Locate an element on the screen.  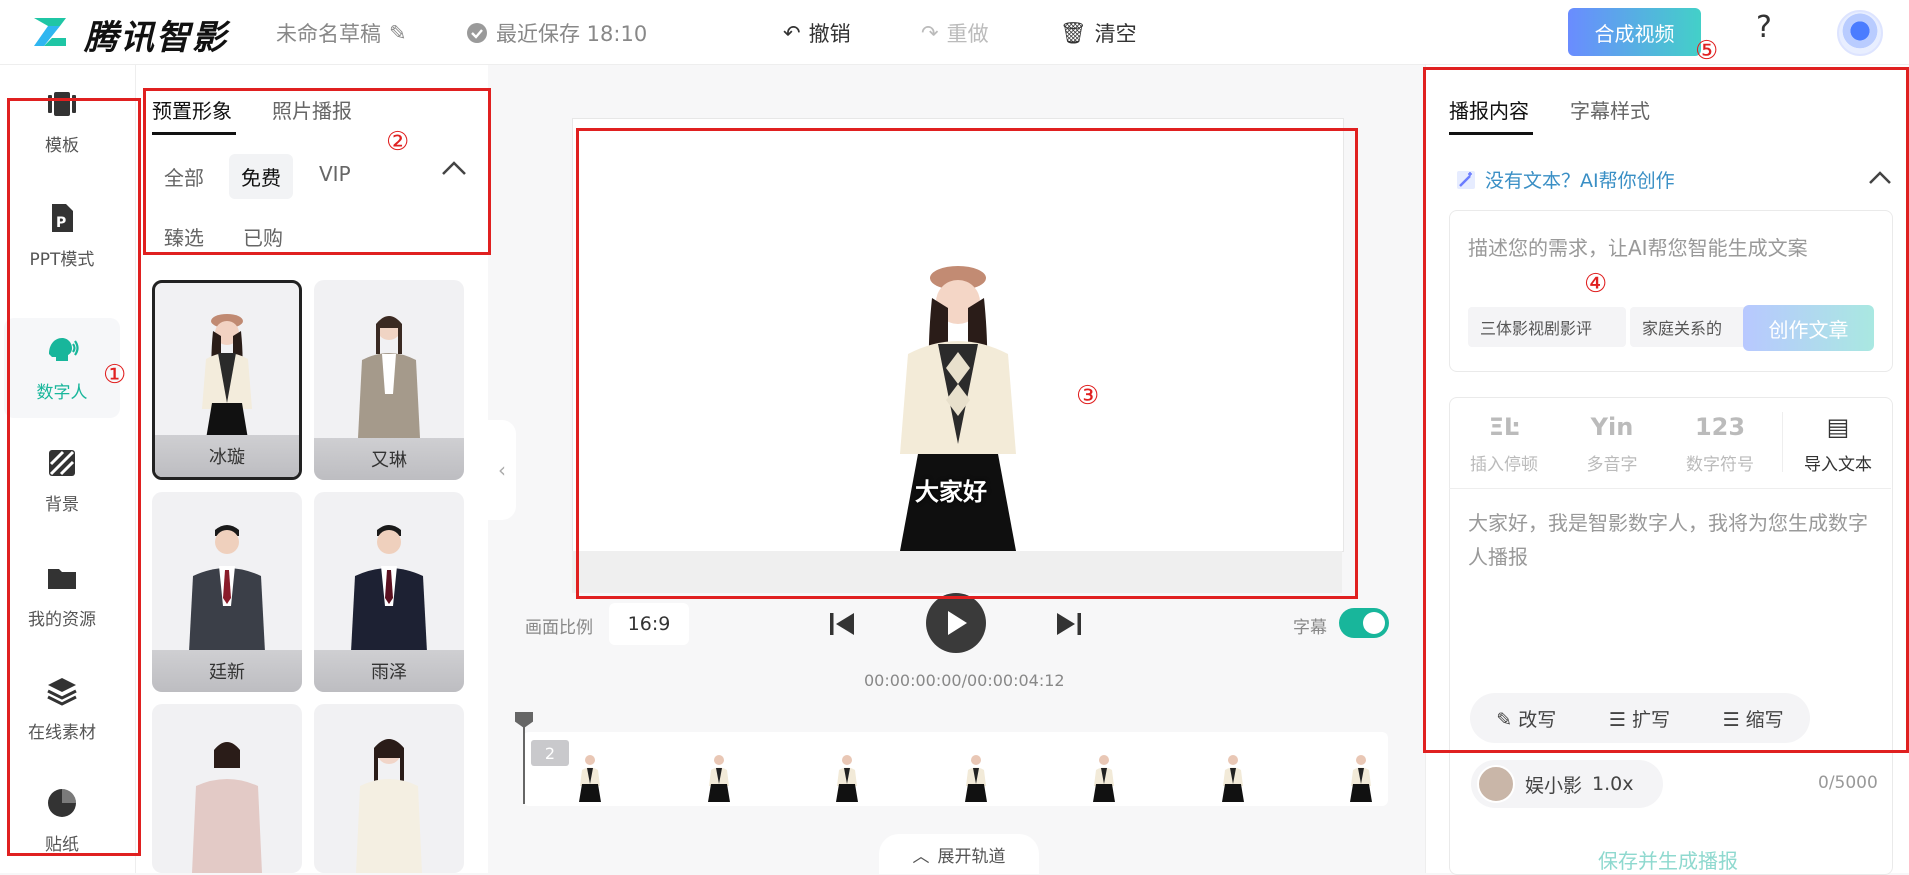
avatar-name: 冰璇 is located at coordinates (227, 456).